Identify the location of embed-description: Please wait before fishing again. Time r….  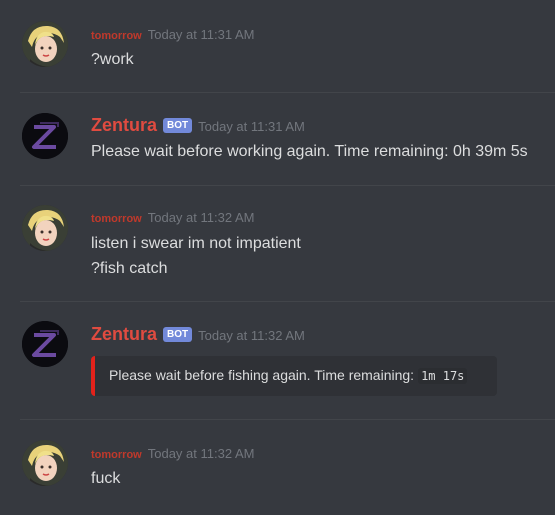
(288, 375).